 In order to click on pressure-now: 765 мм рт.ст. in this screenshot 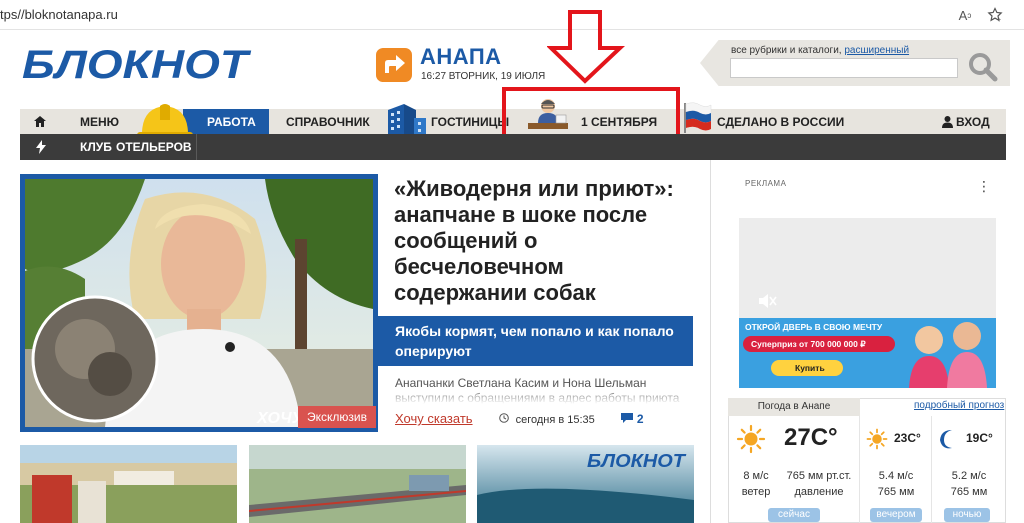, I will do `click(819, 476)`.